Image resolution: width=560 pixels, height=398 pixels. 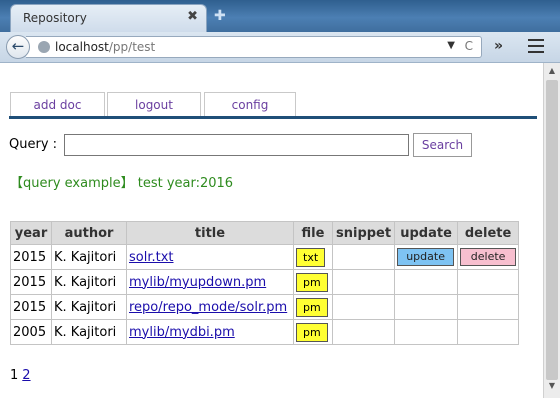 What do you see at coordinates (220, 16) in the screenshot?
I see `new-tab-icon: ✚` at bounding box center [220, 16].